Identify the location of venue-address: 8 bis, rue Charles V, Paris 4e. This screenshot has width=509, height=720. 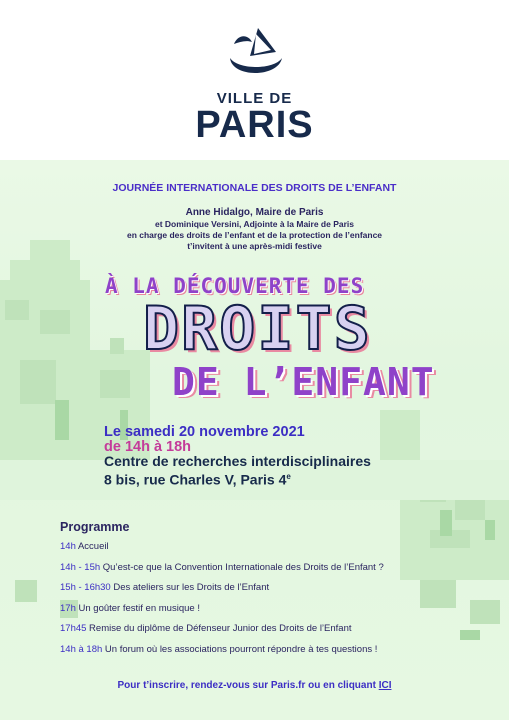
(237, 478).